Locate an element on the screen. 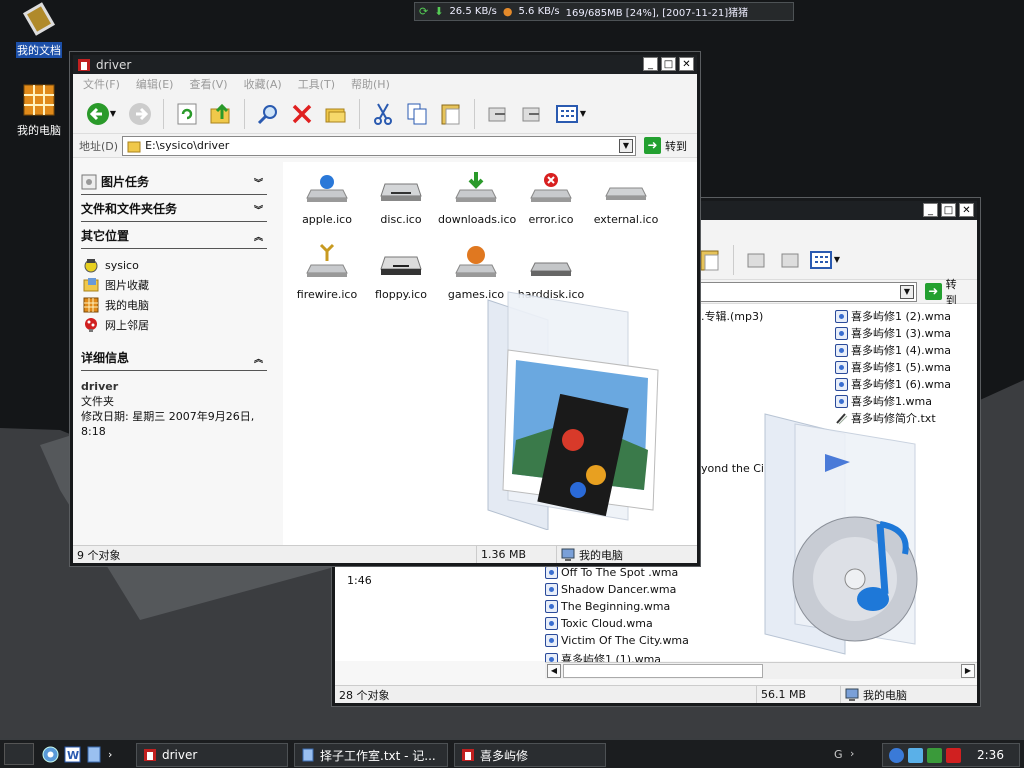  desktop-icon-documents: 我的文档 is located at coordinates (39, 30).